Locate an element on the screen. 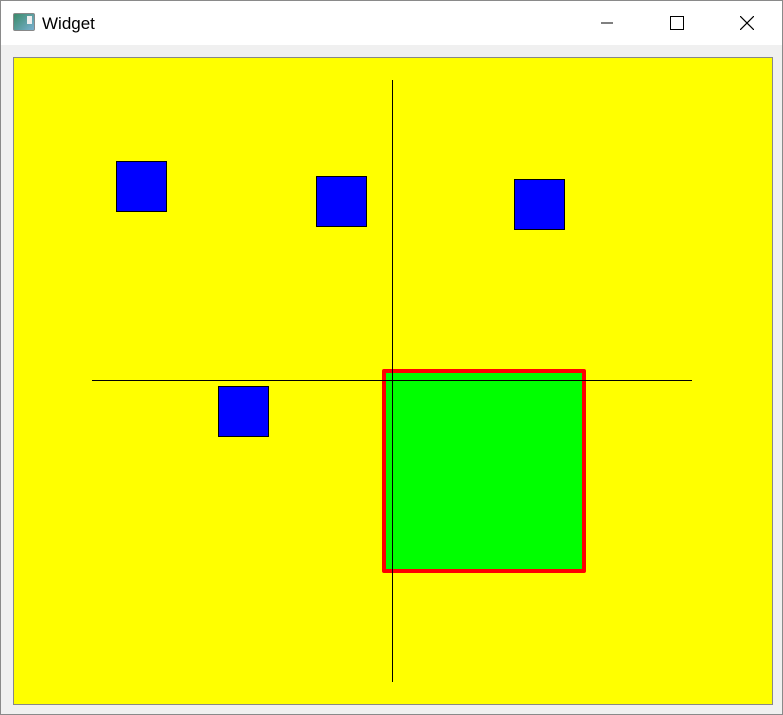 The height and width of the screenshot is (715, 783). selected-green-rectangle is located at coordinates (484, 471).